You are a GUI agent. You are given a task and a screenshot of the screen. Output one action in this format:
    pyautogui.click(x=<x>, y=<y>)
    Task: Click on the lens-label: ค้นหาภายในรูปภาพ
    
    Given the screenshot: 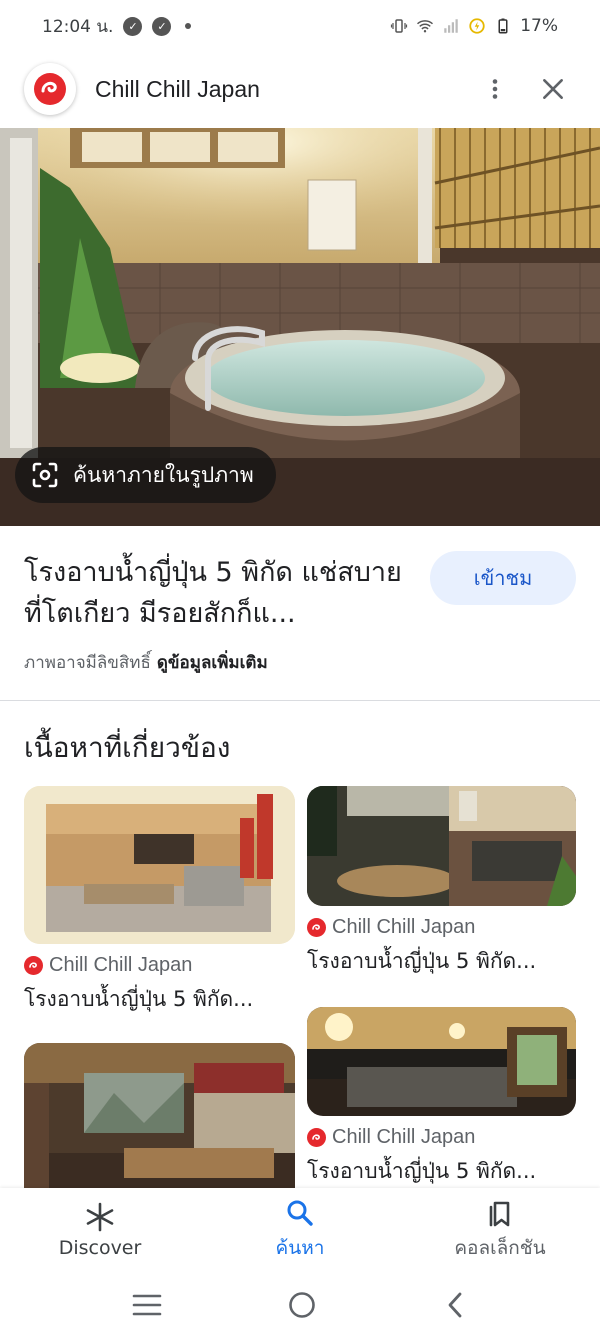 What is the action you would take?
    pyautogui.click(x=163, y=474)
    